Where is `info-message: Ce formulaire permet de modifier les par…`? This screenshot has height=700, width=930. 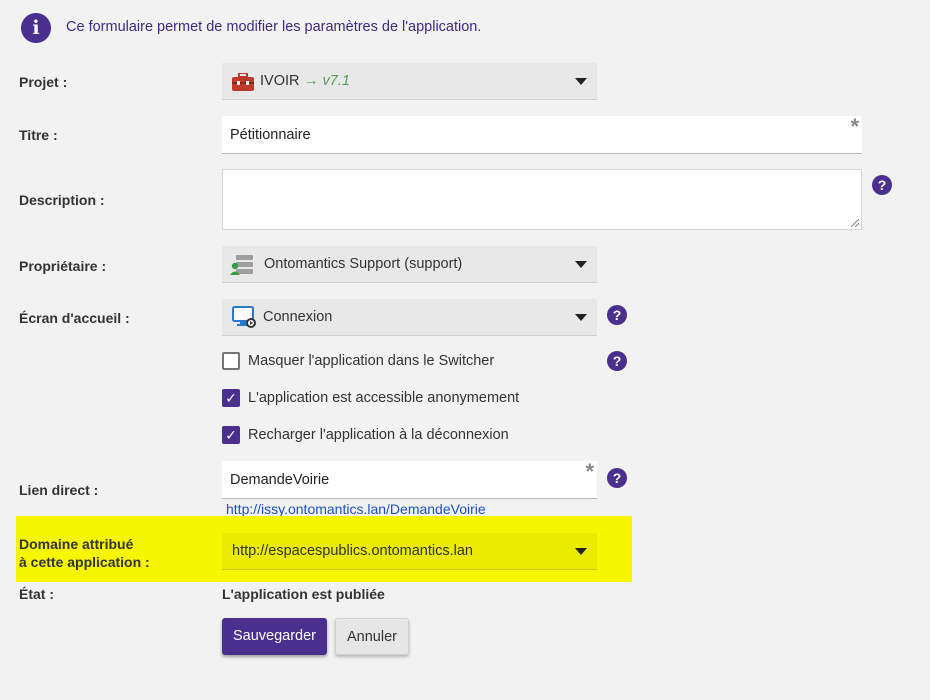
info-message: Ce formulaire permet de modifier les par… is located at coordinates (274, 27).